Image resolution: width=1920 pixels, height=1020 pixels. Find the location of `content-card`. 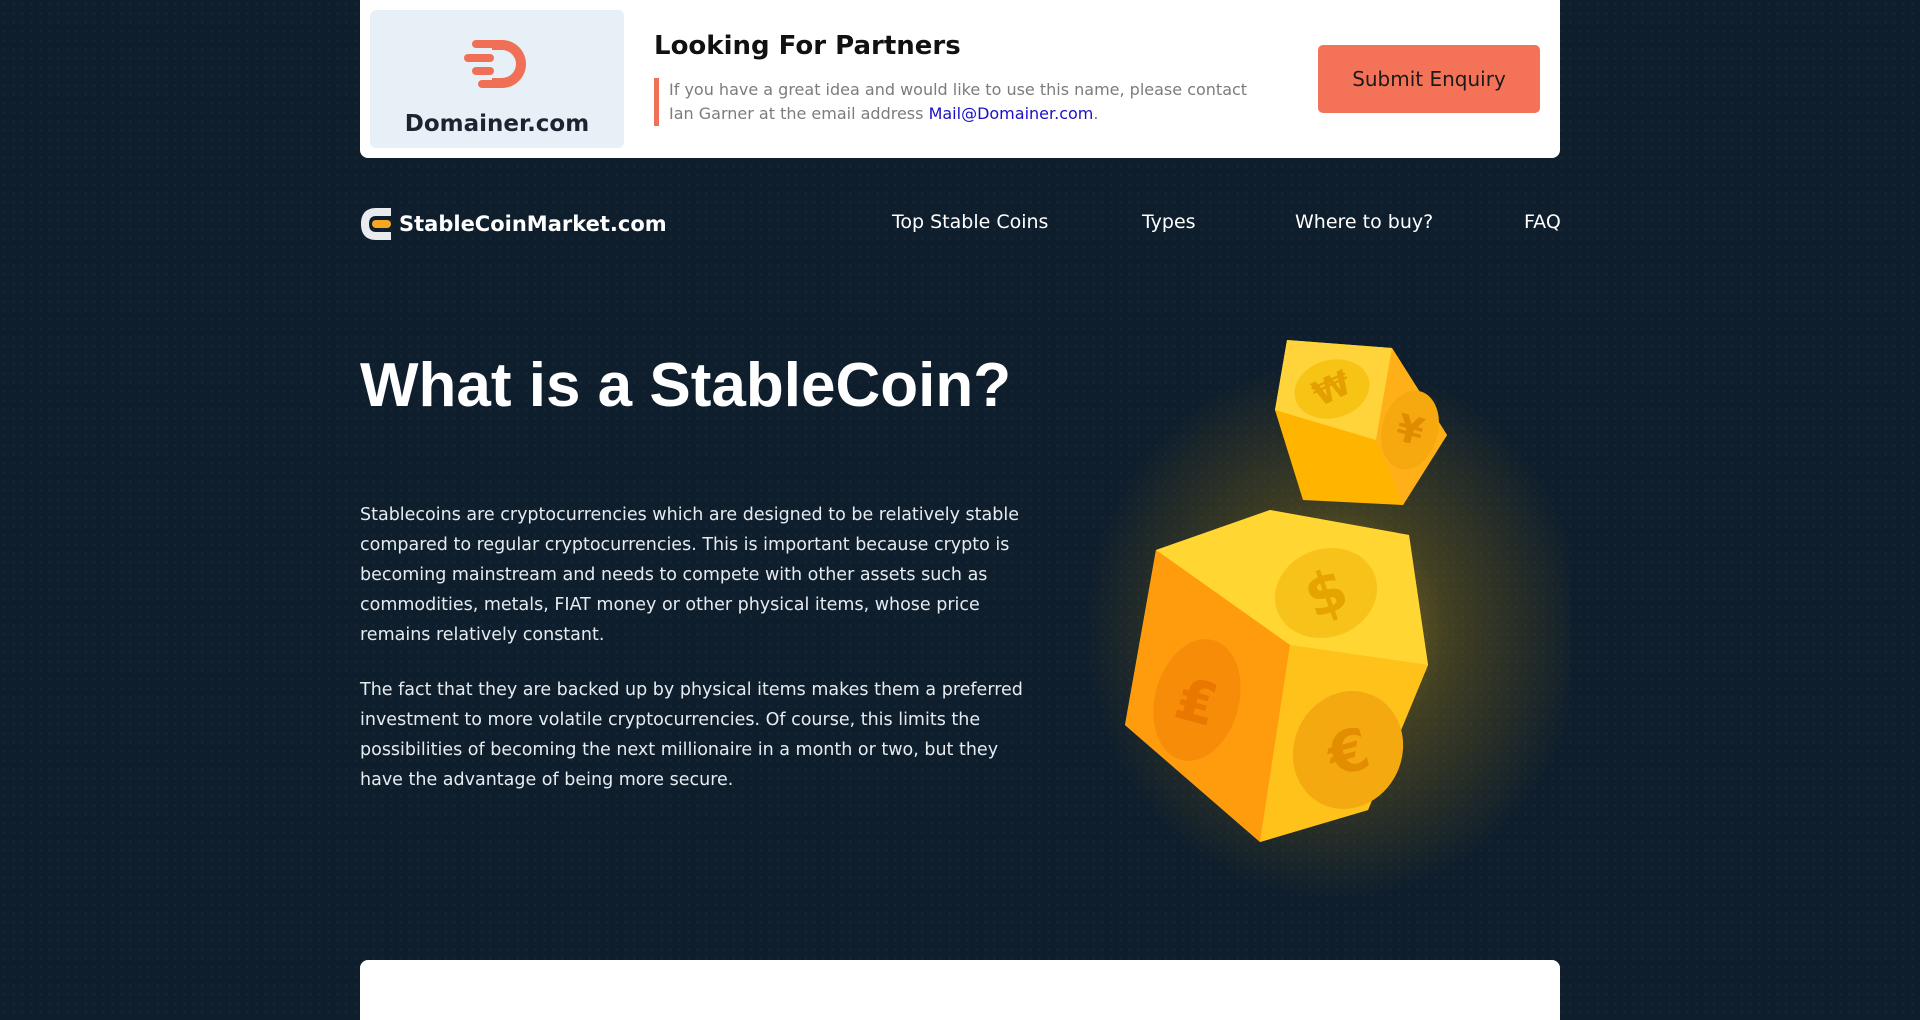

content-card is located at coordinates (960, 990).